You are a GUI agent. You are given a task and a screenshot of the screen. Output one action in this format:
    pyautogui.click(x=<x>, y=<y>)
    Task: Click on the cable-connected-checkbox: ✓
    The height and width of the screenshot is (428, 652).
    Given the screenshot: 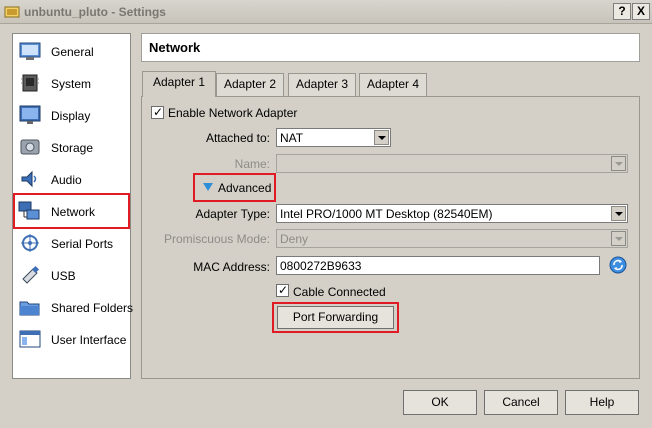 What is the action you would take?
    pyautogui.click(x=282, y=290)
    